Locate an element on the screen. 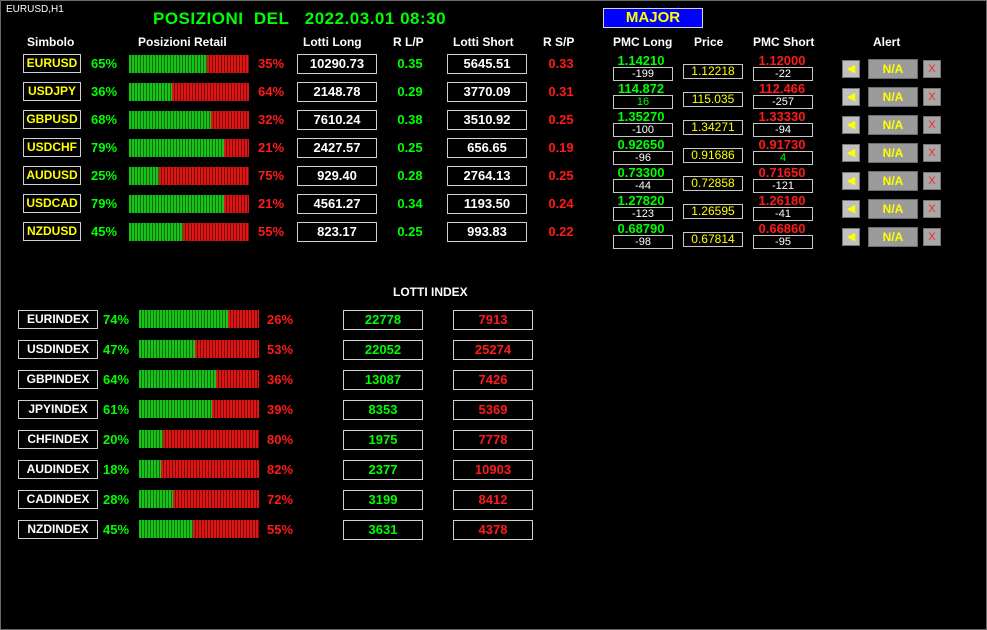 The width and height of the screenshot is (987, 630). index-name-button: AUDINDEX is located at coordinates (58, 469).